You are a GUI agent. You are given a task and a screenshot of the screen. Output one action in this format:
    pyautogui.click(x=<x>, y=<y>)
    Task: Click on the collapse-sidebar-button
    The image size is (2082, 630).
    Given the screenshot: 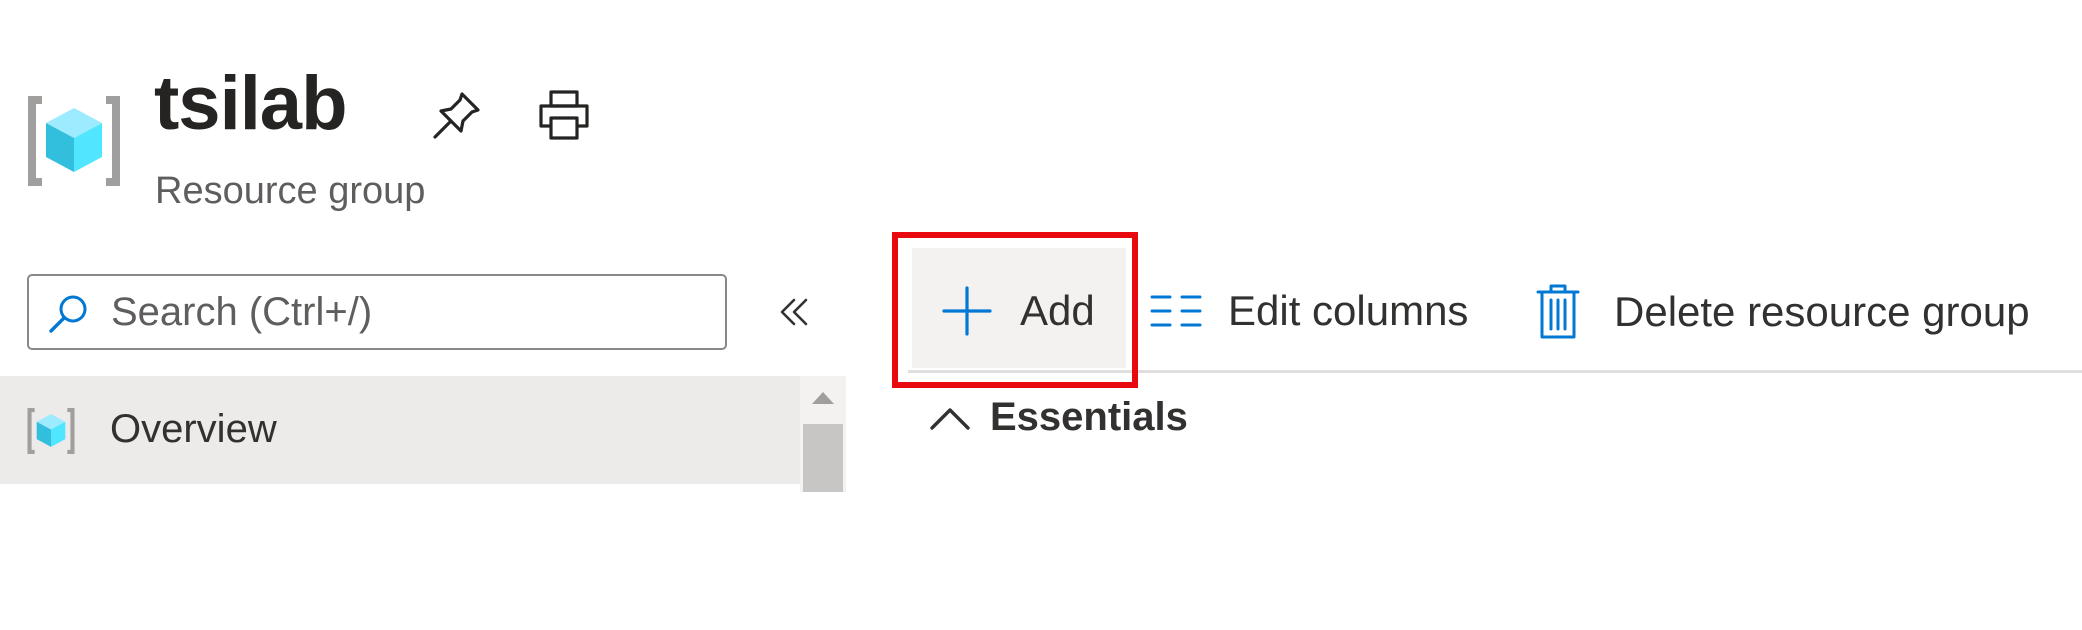 What is the action you would take?
    pyautogui.click(x=794, y=312)
    